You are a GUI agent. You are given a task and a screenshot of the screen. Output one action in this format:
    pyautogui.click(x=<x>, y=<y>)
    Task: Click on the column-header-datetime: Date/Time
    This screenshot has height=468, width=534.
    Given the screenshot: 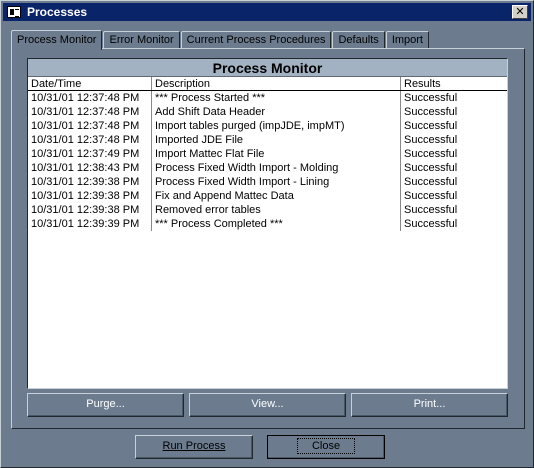 What is the action you would take?
    pyautogui.click(x=90, y=83)
    